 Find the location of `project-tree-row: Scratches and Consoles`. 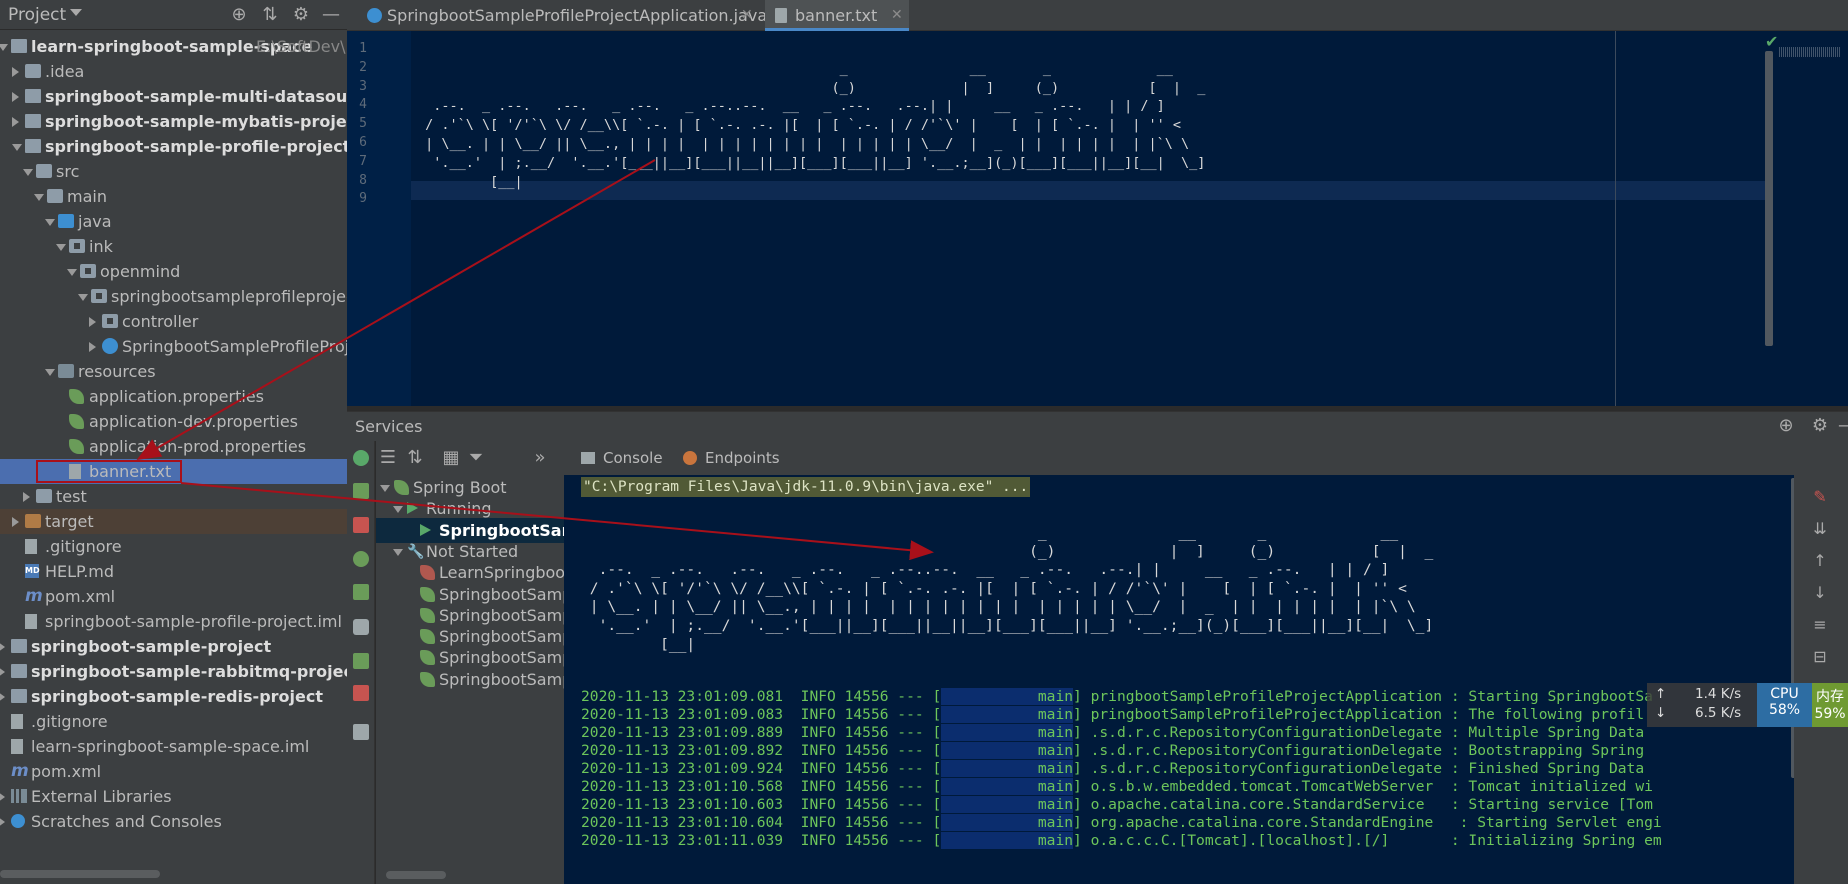

project-tree-row: Scratches and Consoles is located at coordinates (173, 821).